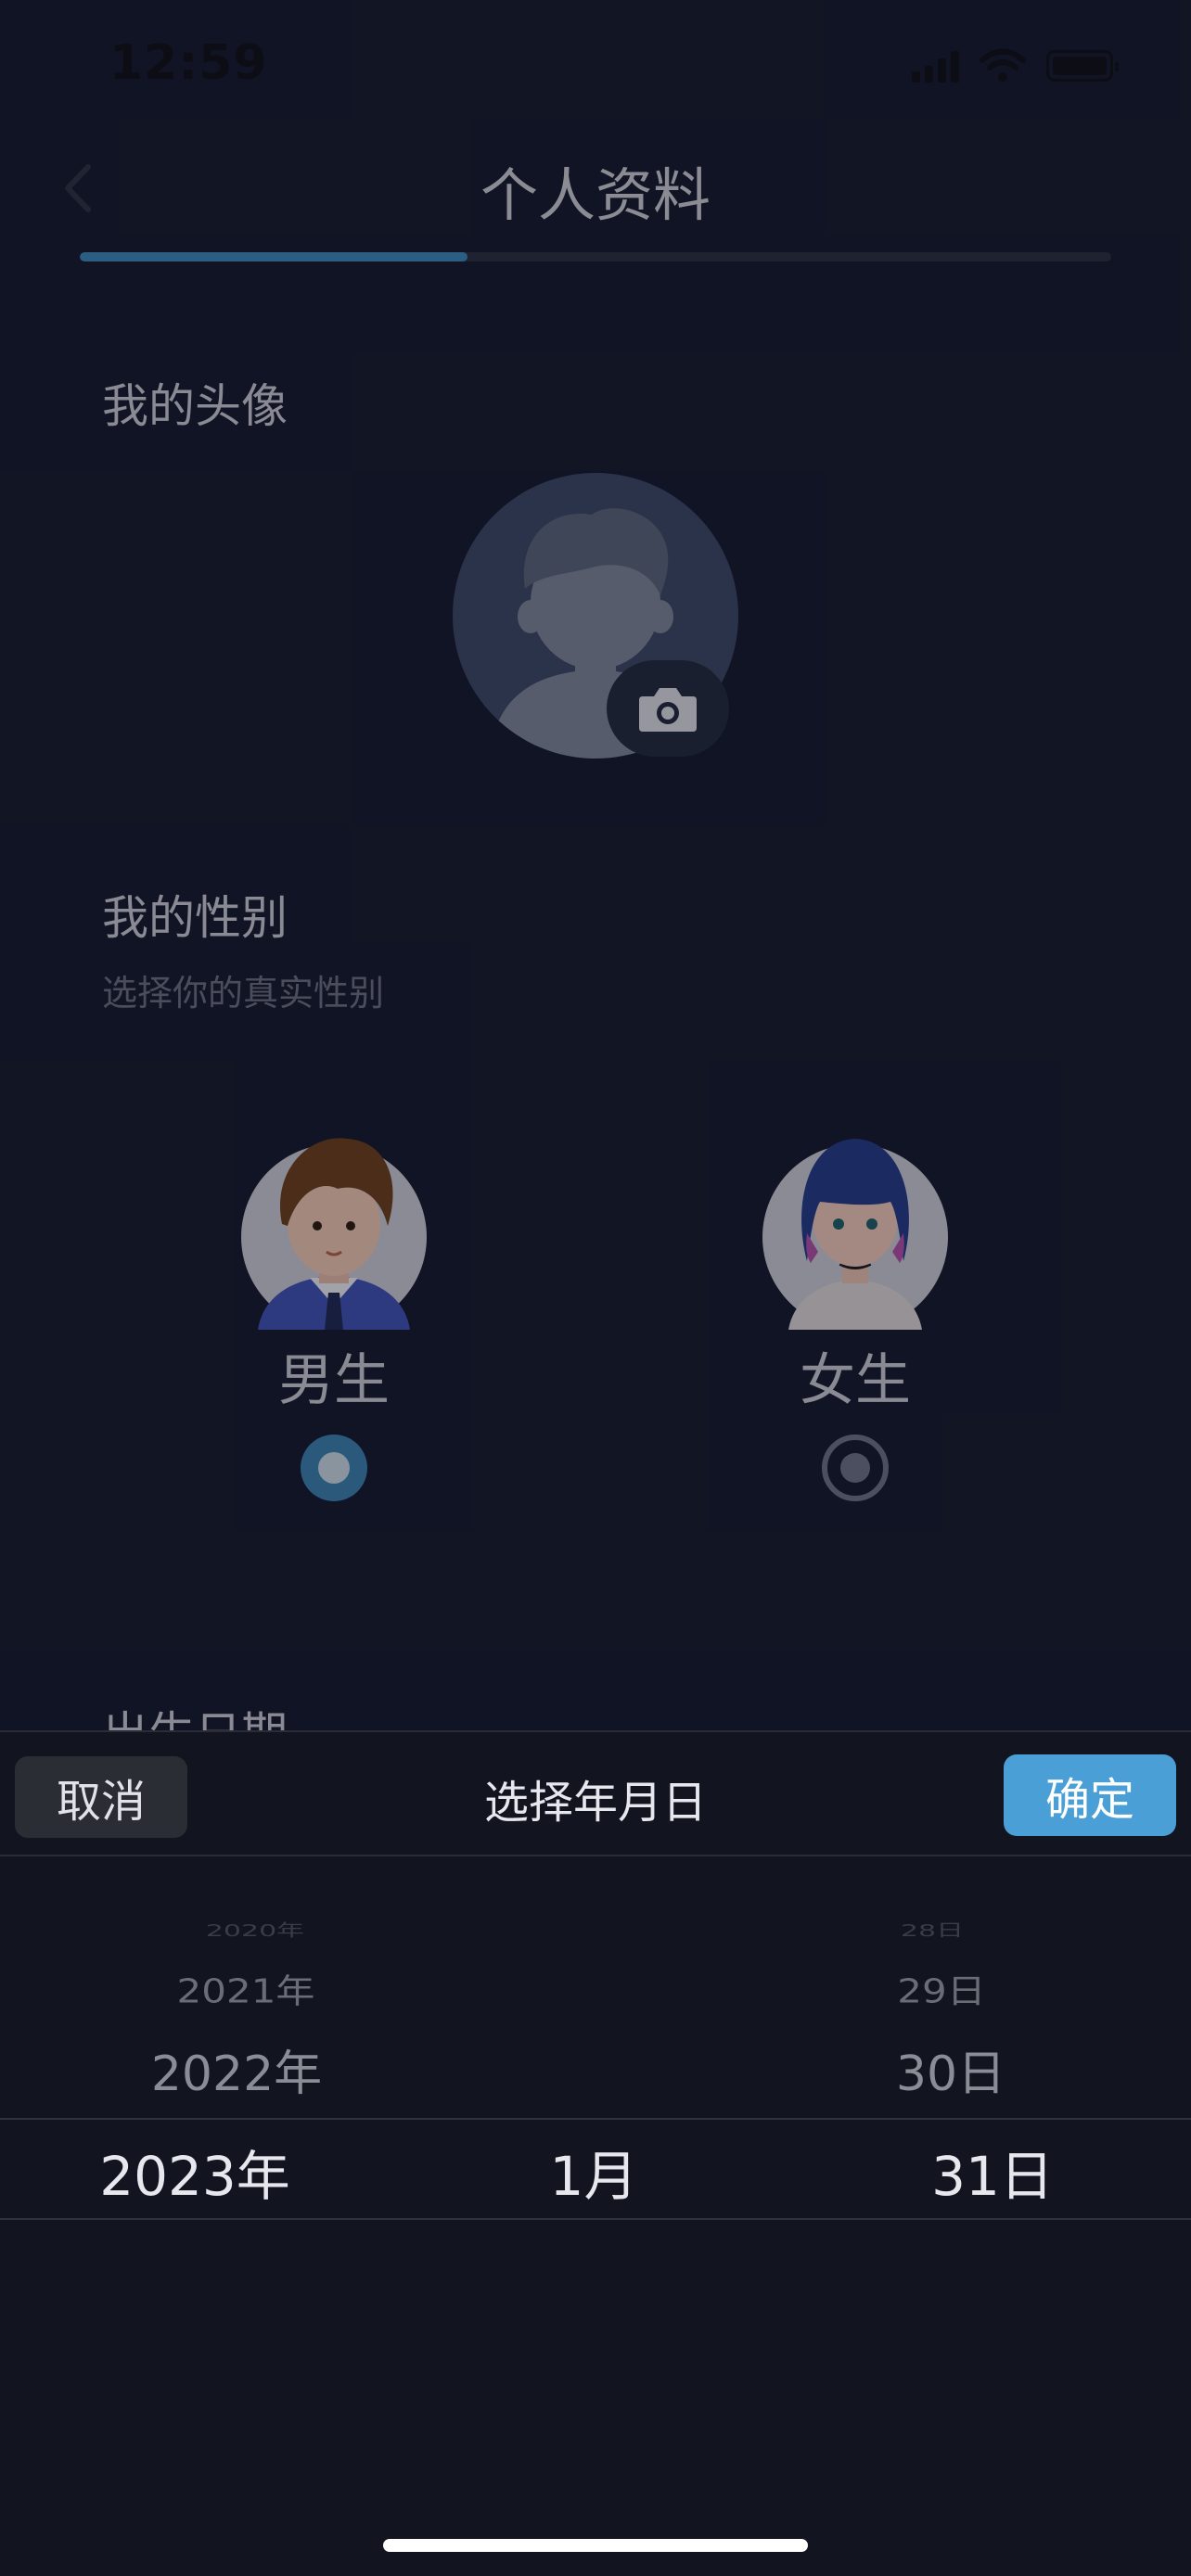  What do you see at coordinates (236, 2069) in the screenshot?
I see `year-wheel-item: 2022年` at bounding box center [236, 2069].